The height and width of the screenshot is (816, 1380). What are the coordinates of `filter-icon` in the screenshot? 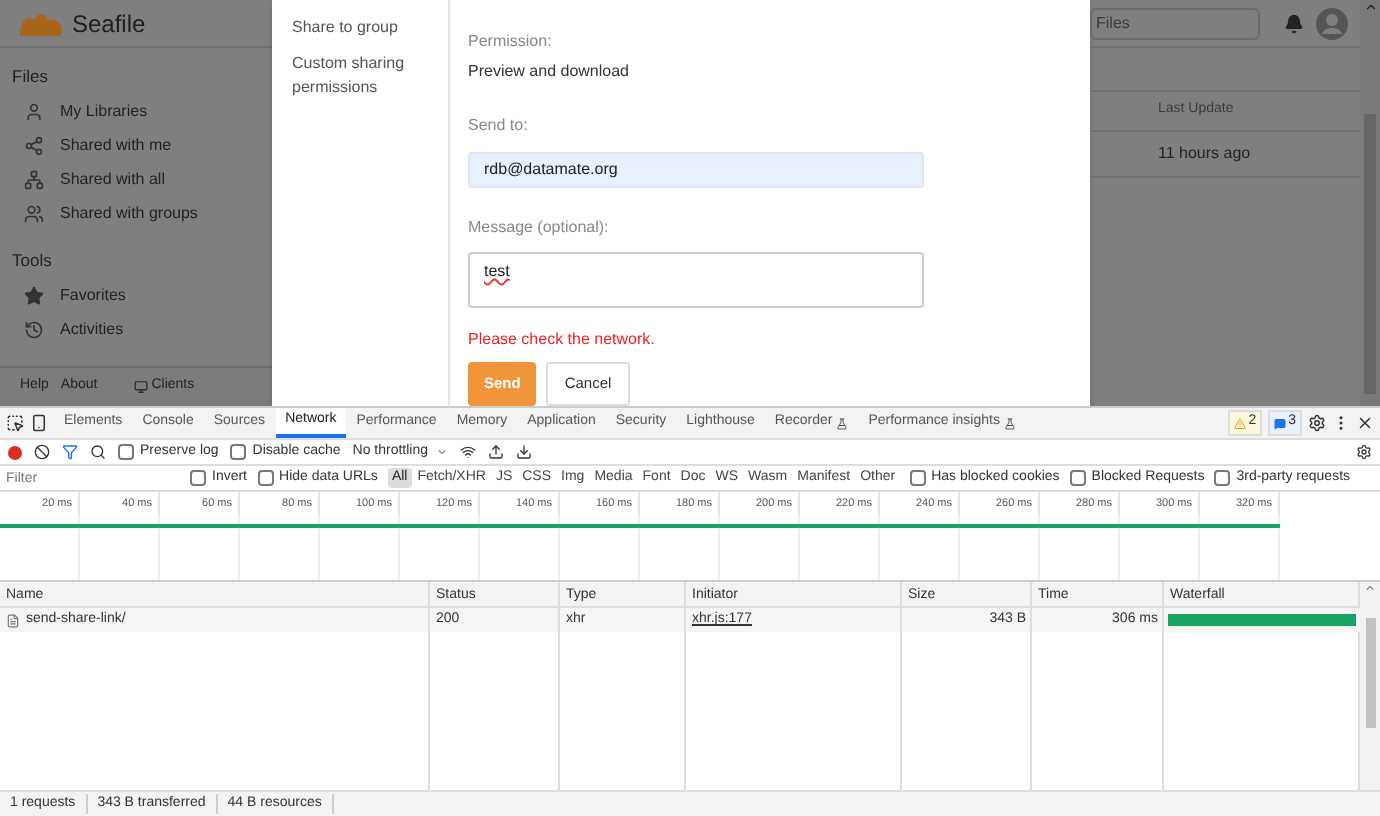 It's located at (70, 452).